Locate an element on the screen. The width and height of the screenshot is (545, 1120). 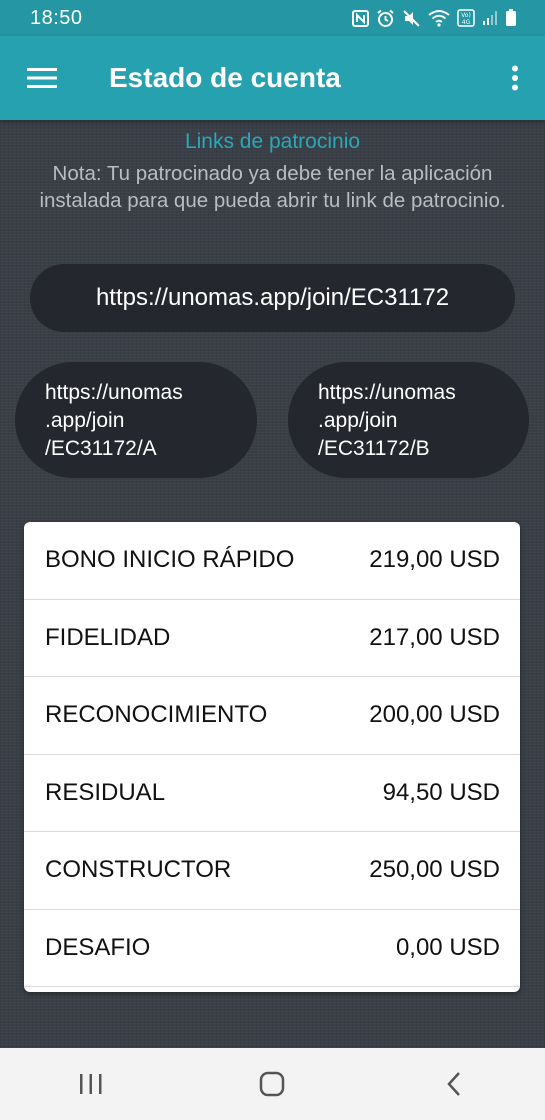
status-icons: Vo) 4G is located at coordinates (434, 18).